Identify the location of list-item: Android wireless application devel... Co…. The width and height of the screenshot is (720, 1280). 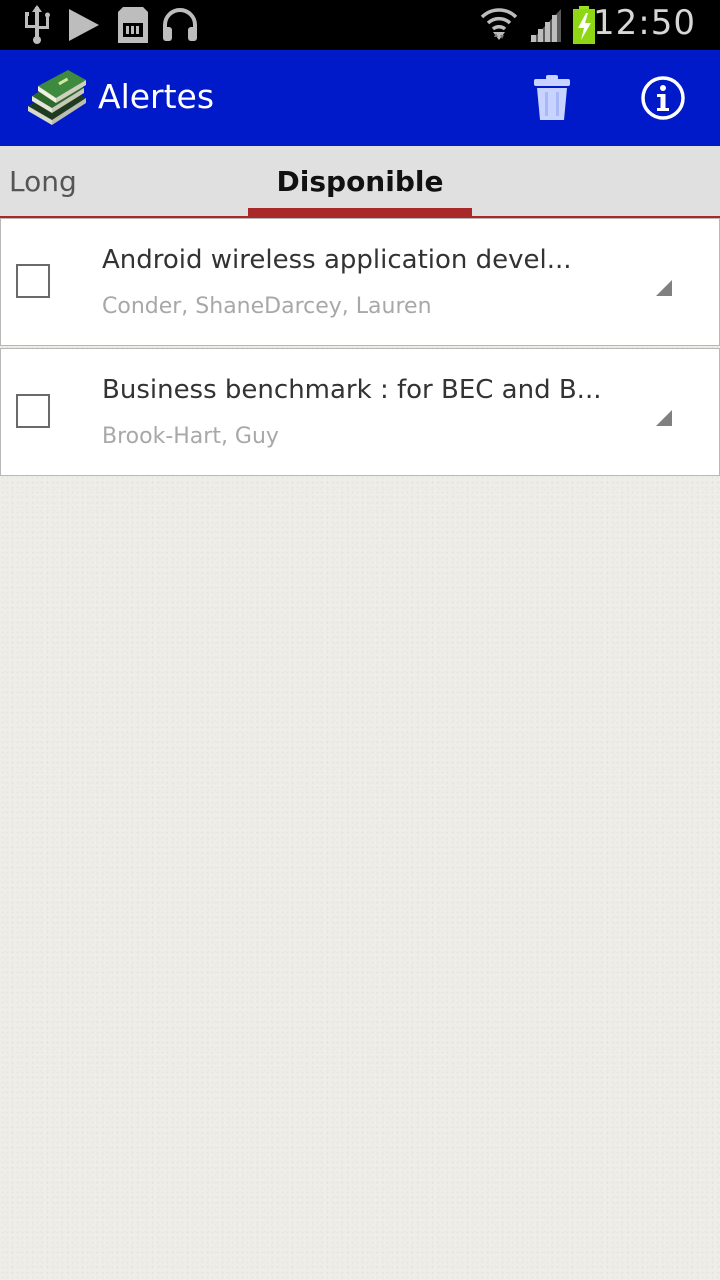
(360, 282).